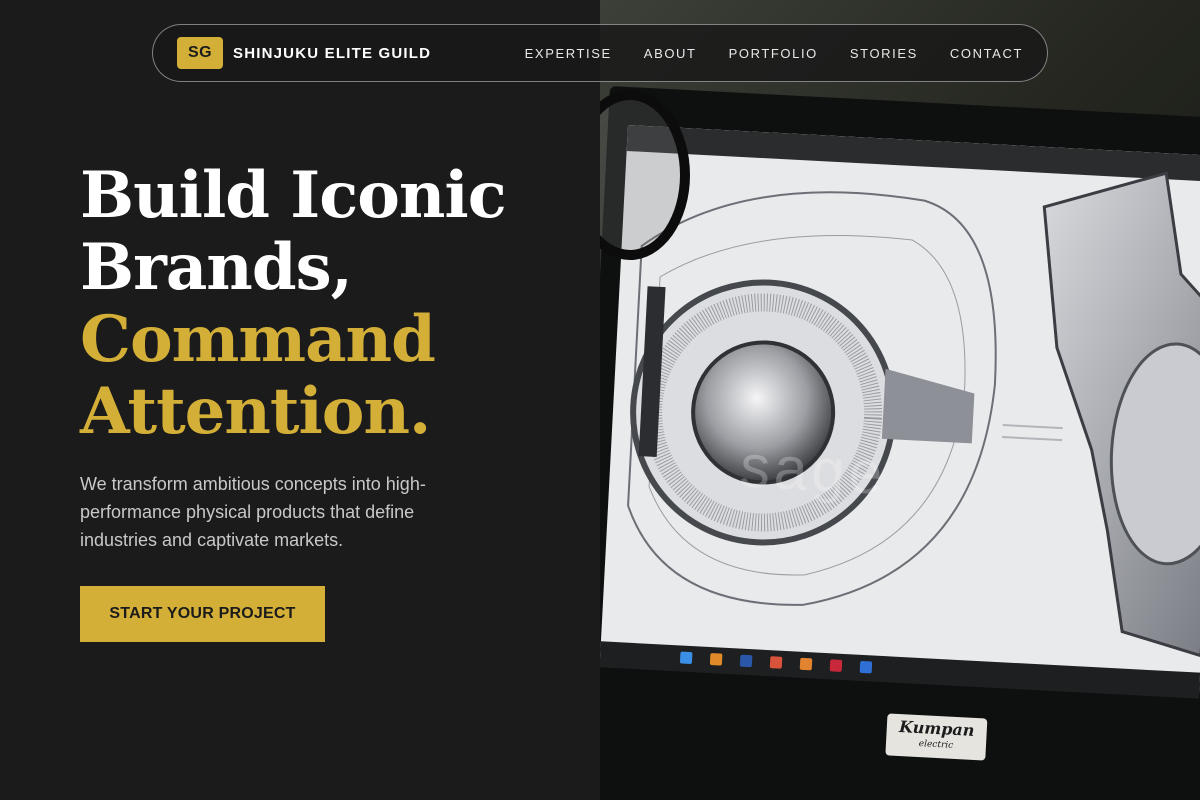 This screenshot has height=800, width=1200. Describe the element at coordinates (813, 469) in the screenshot. I see `screen-watermark: sage` at that location.